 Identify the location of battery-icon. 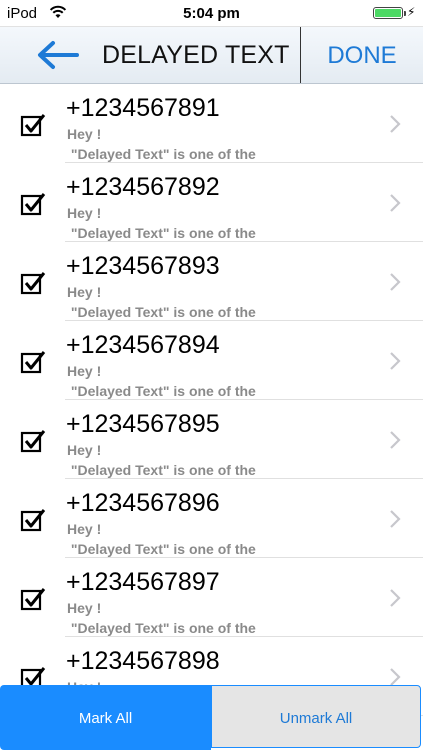
(389, 13).